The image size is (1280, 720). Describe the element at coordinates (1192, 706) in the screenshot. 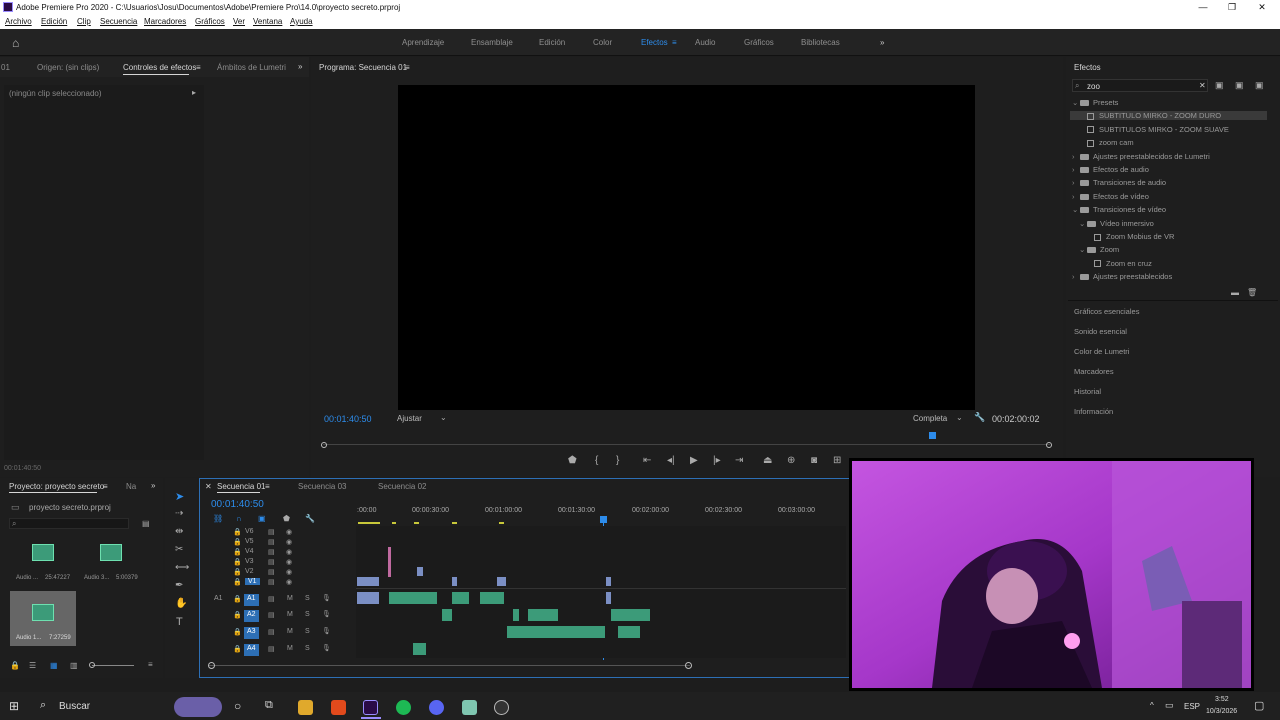

I see `language-indicator: ESP` at that location.